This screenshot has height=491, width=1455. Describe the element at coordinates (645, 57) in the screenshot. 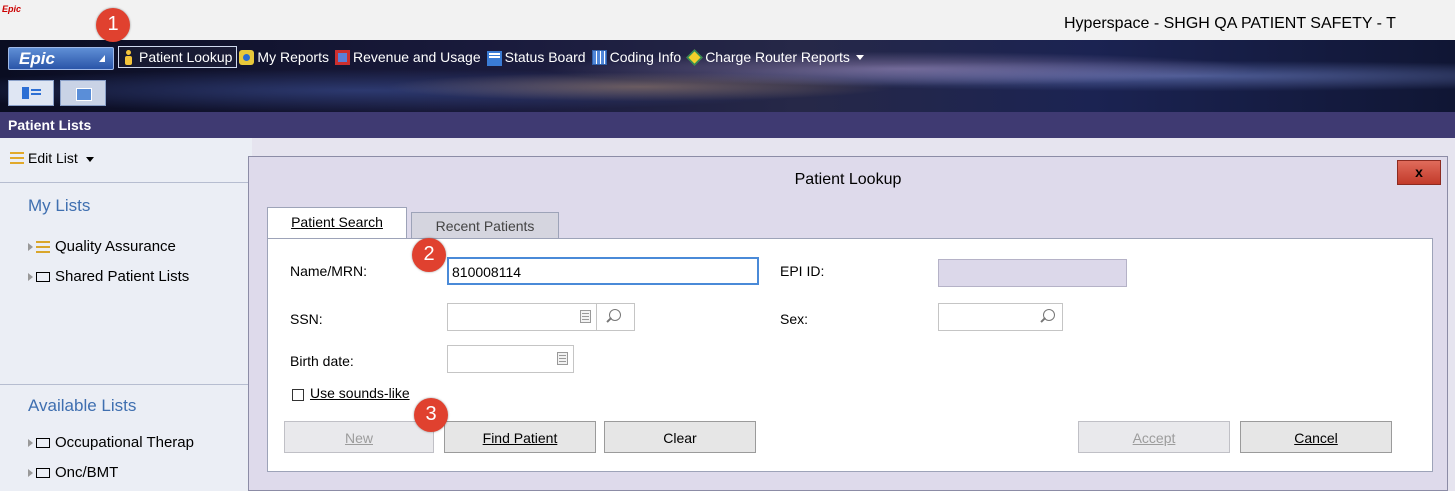

I see `toolbar-label: Coding Info` at that location.